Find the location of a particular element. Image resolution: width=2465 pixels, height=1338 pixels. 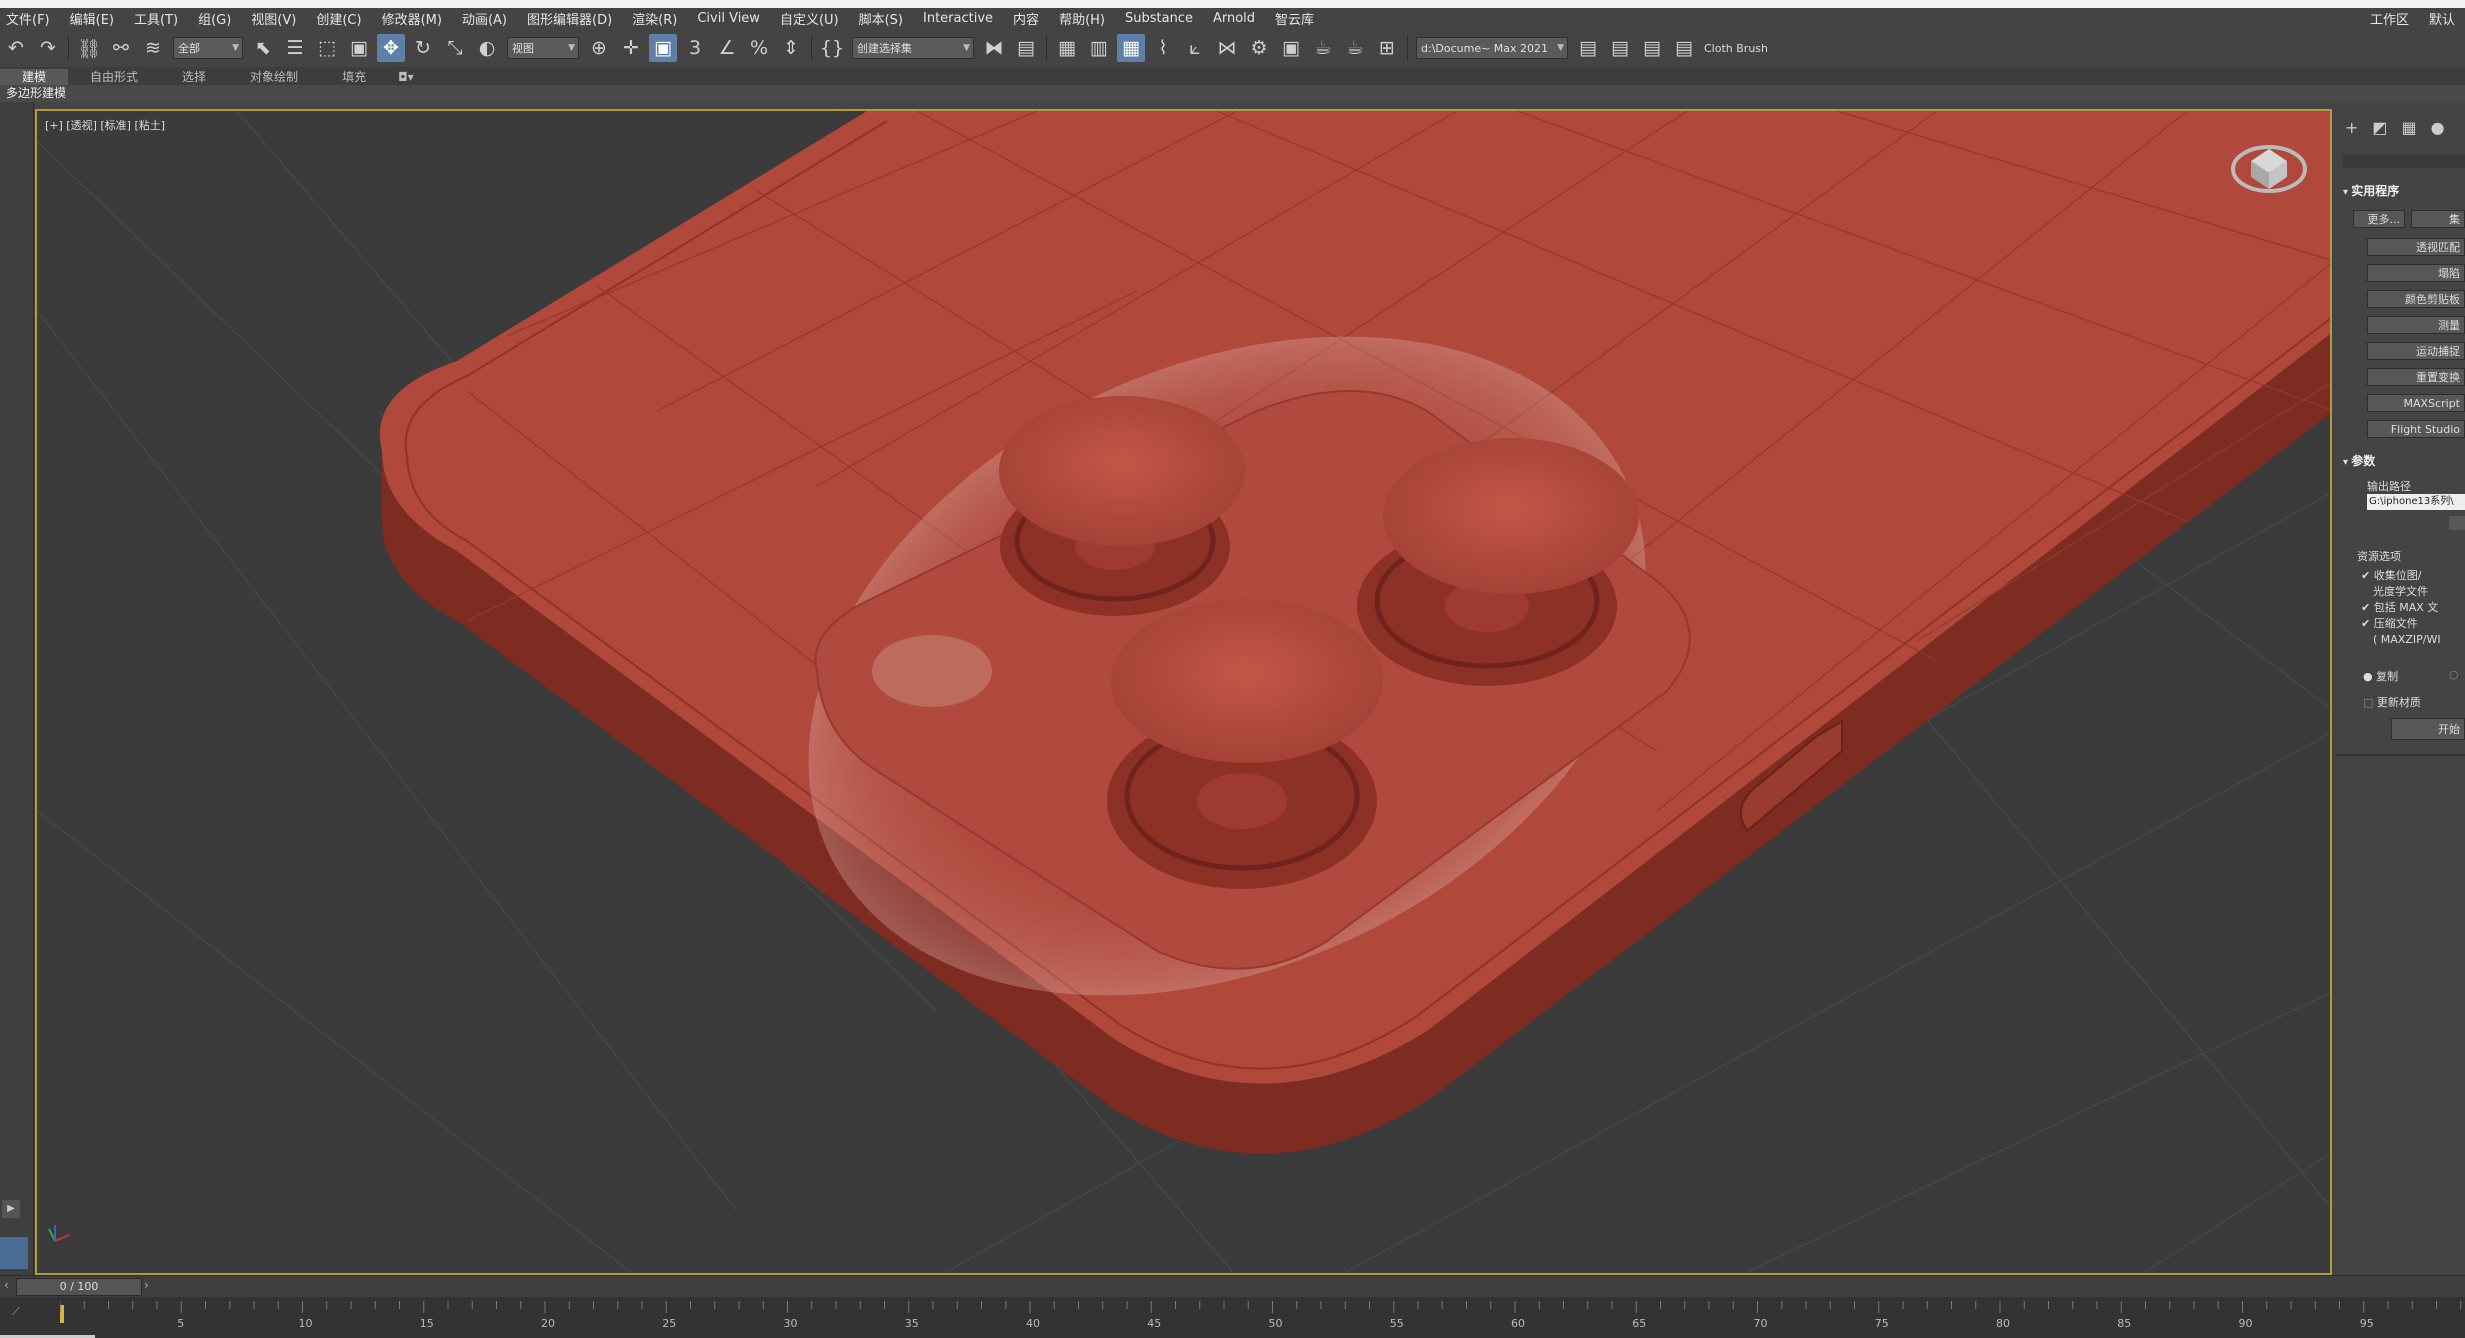

menu-modifiers: 修改器(M) is located at coordinates (416, 18).